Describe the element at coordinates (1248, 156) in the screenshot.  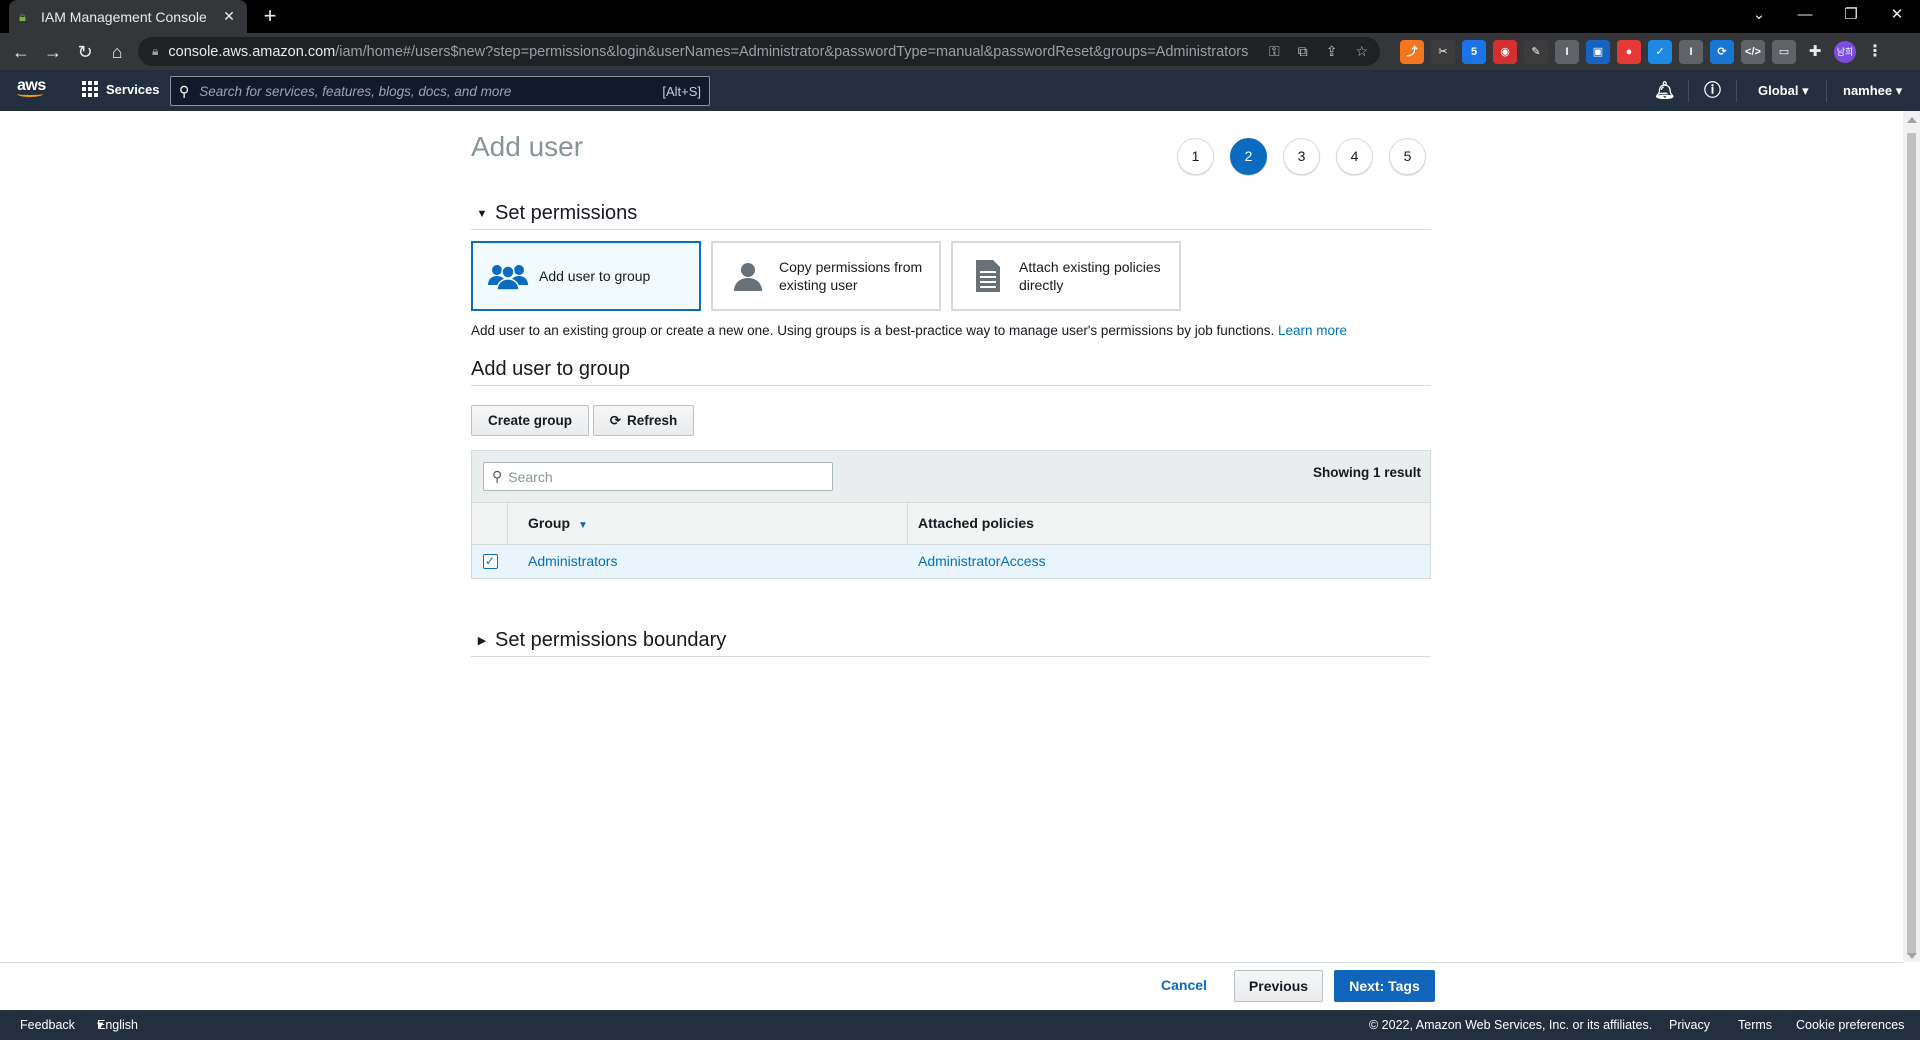
I see `step-2-active: 2` at that location.